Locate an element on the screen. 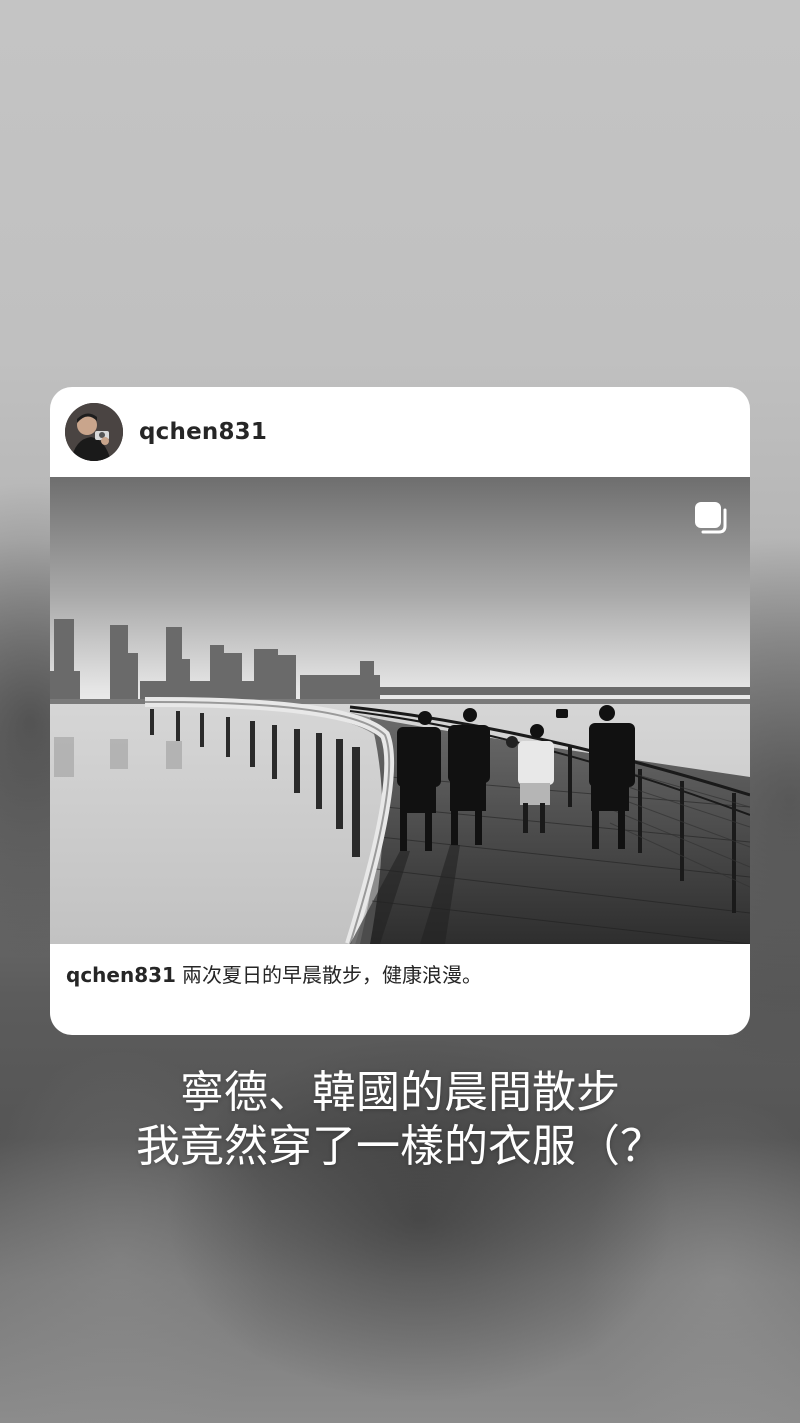 The width and height of the screenshot is (800, 1423). story-text-line-1: 寧德、韓國的晨間散步 is located at coordinates (400, 1092).